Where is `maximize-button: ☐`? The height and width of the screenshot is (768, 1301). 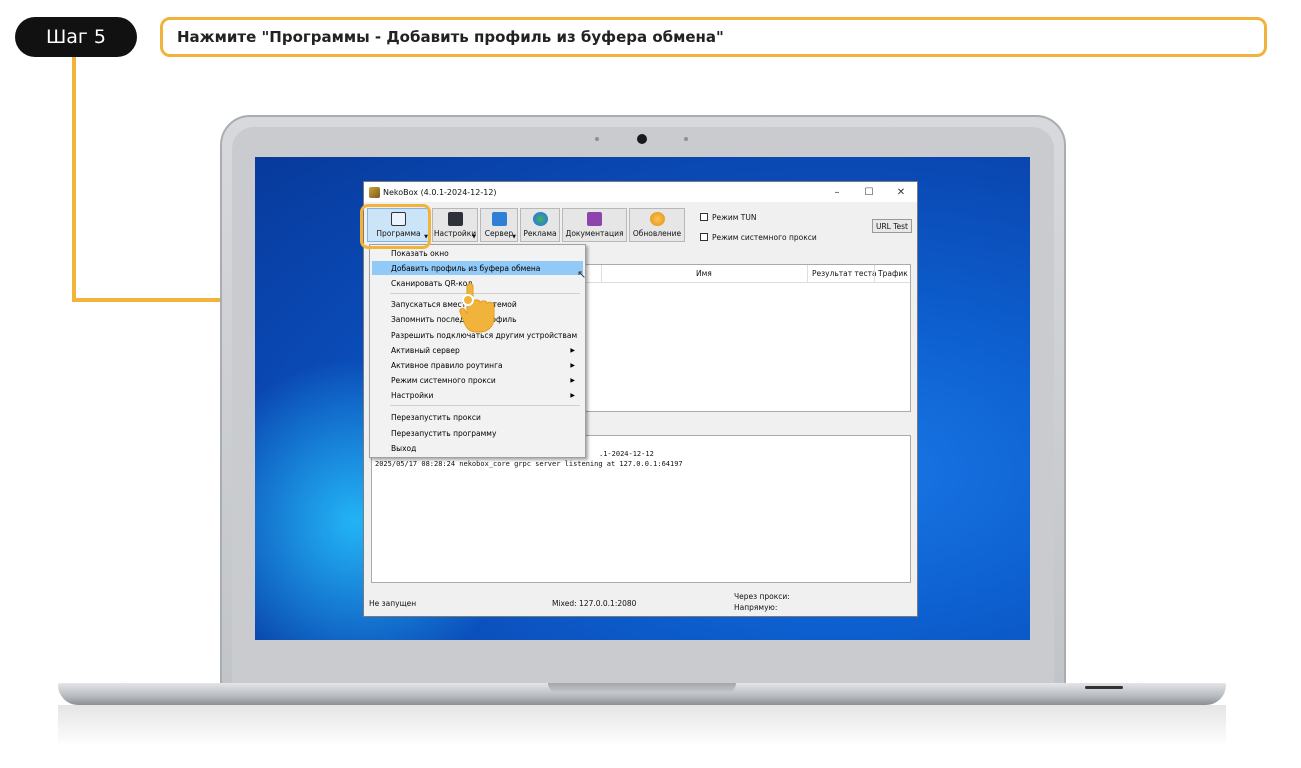 maximize-button: ☐ is located at coordinates (869, 192).